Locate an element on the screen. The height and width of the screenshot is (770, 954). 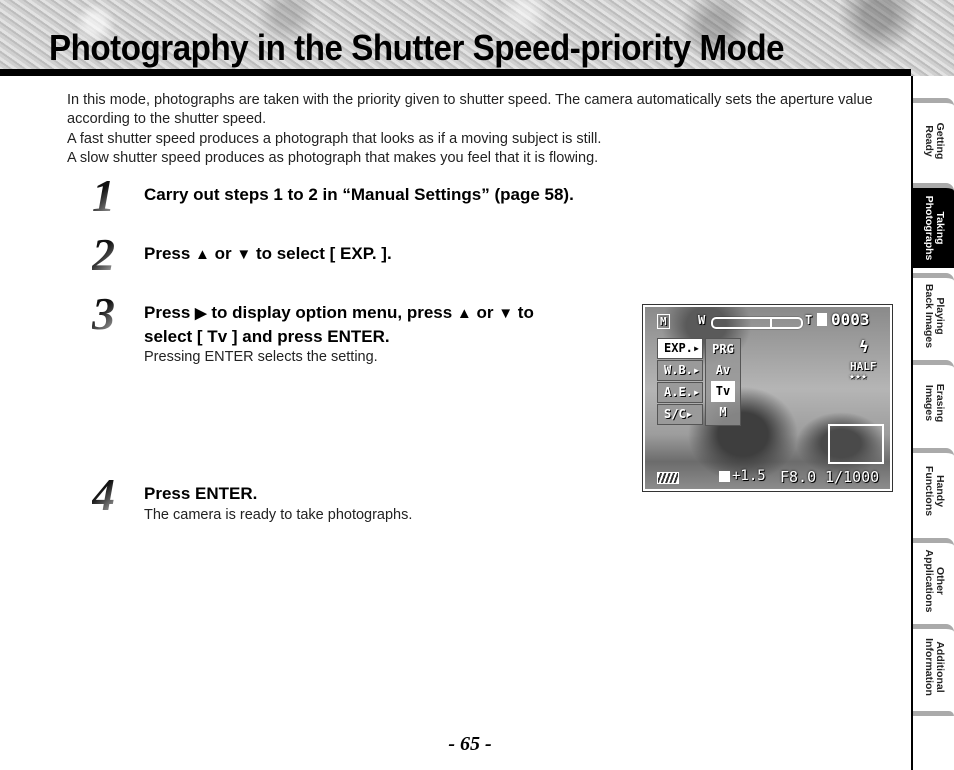
step-instruction-line2: select [ Tv ] and press ENTER. is located at coordinates (267, 336).